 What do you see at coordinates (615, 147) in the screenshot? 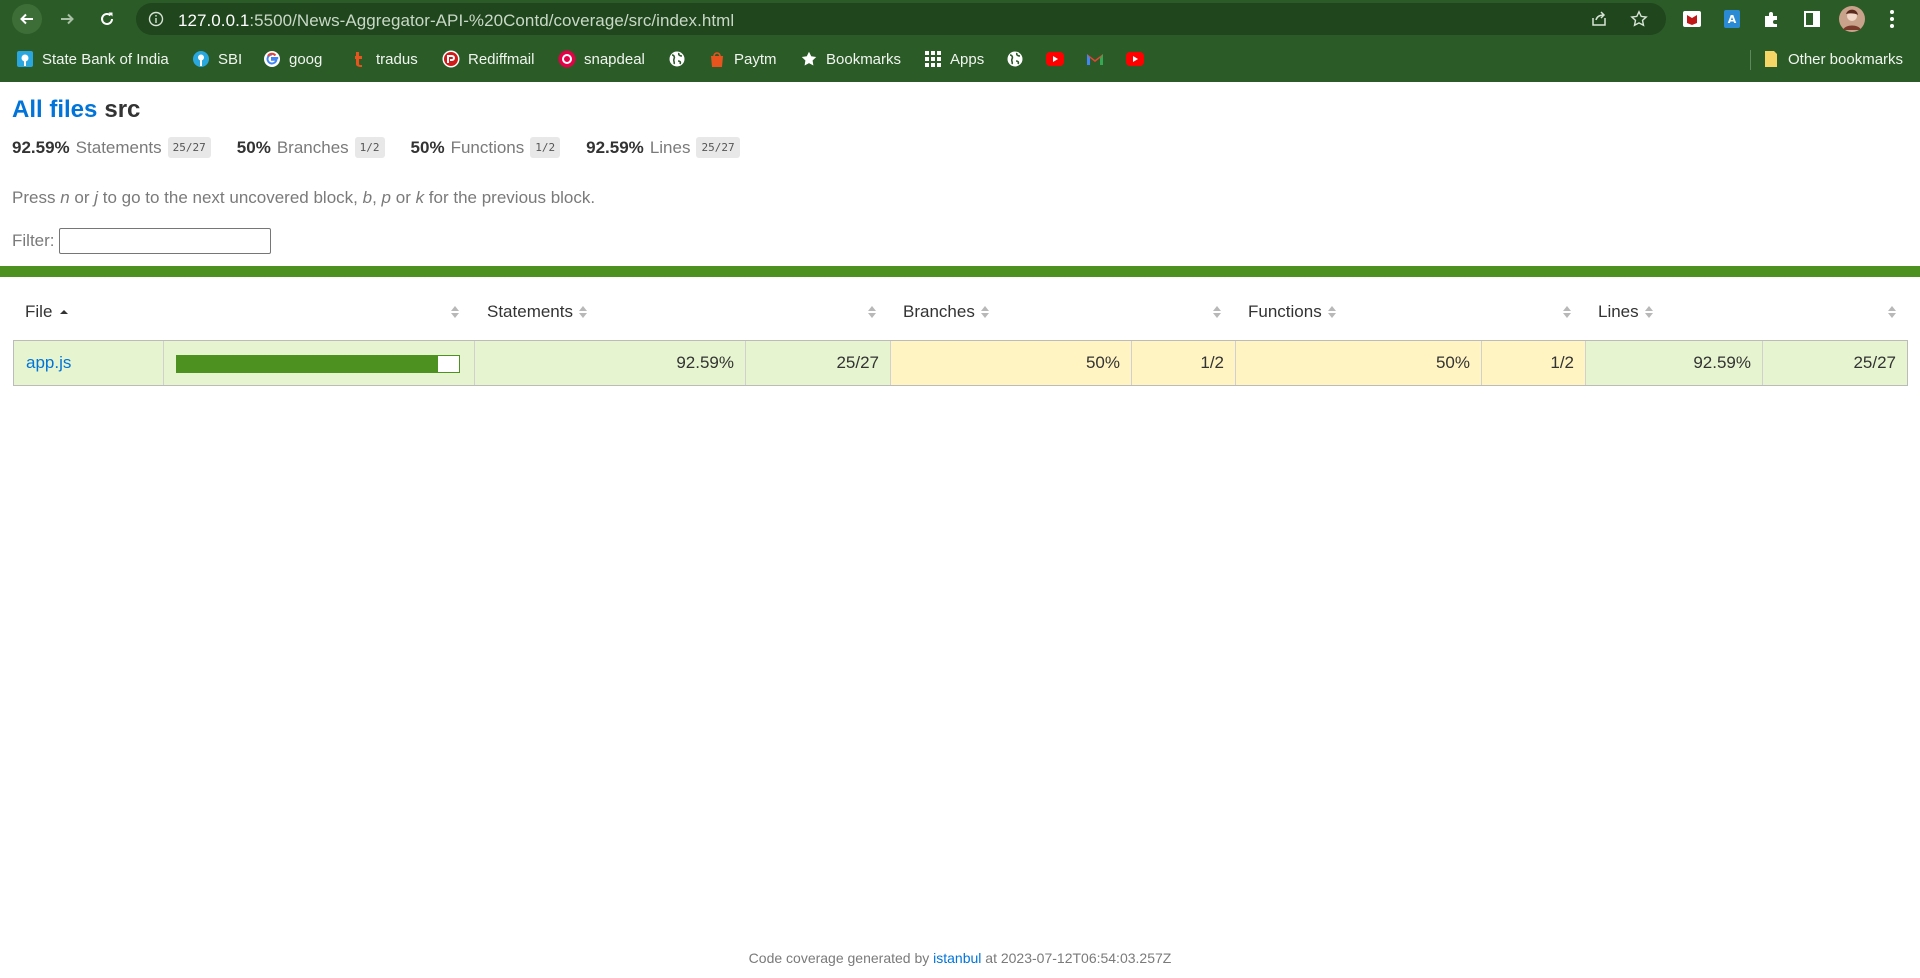
I see `lines-percent: 92.59%` at bounding box center [615, 147].